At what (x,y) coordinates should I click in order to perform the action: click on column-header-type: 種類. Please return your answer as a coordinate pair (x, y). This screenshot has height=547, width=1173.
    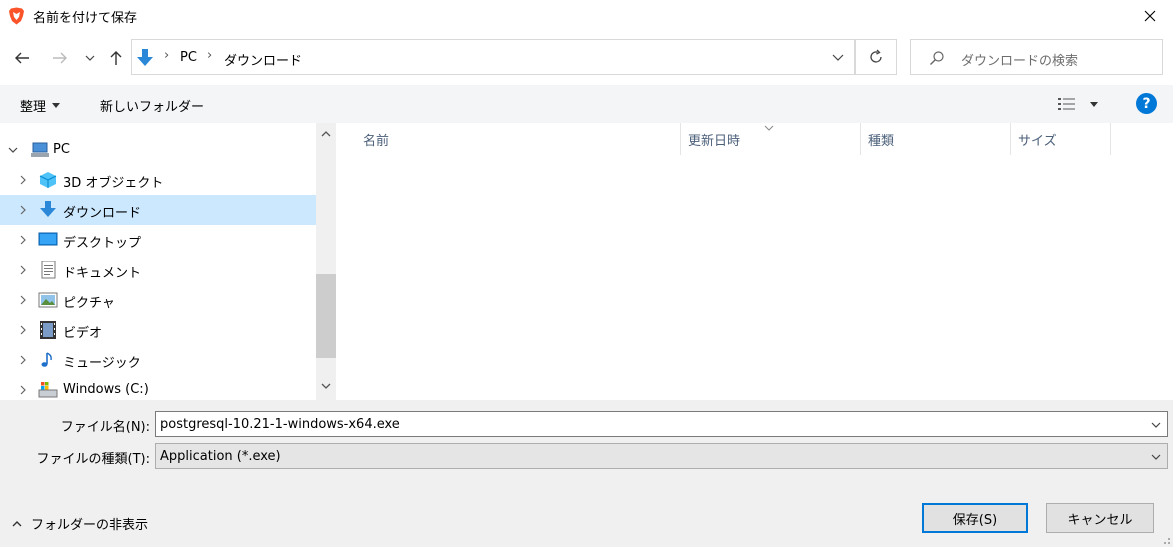
    Looking at the image, I should click on (881, 139).